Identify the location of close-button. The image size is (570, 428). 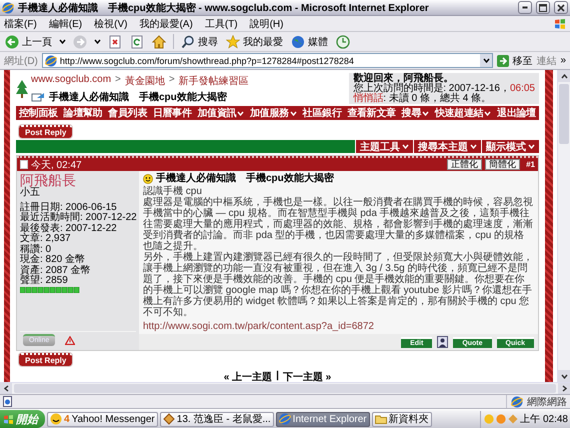
(561, 7).